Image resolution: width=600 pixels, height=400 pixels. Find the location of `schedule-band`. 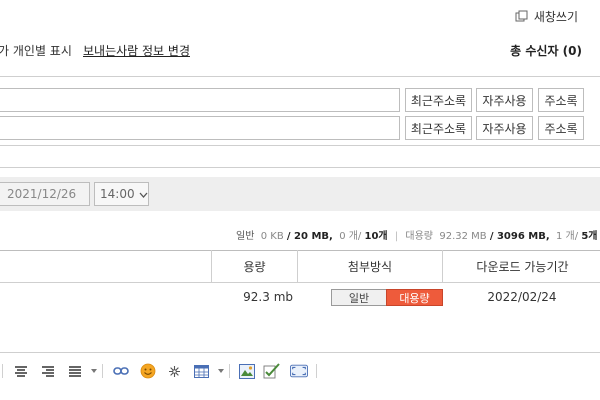

schedule-band is located at coordinates (300, 194).